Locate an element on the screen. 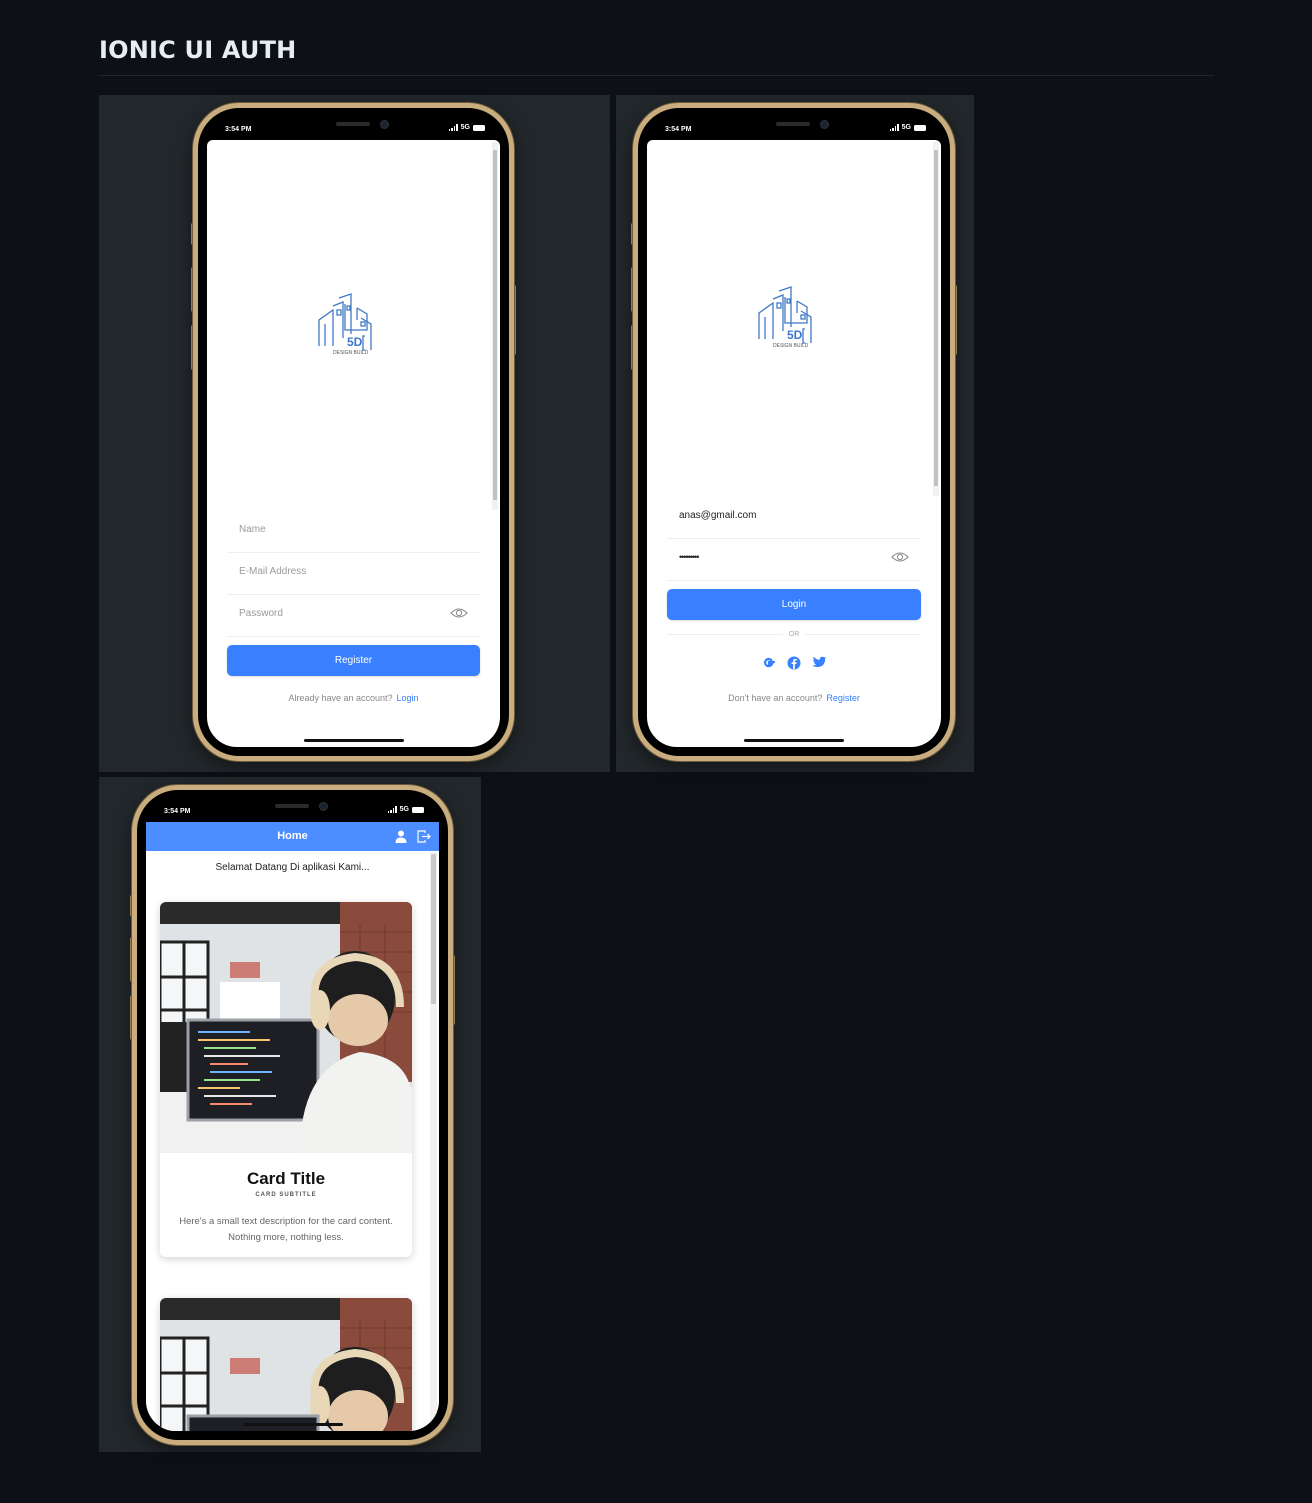 The height and width of the screenshot is (1503, 1312). or-label: OR is located at coordinates (794, 634).